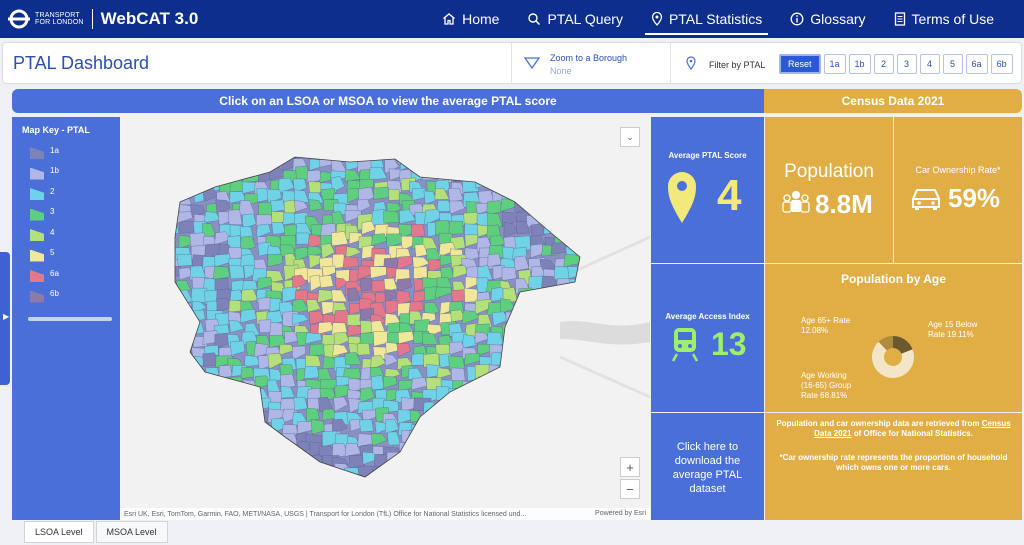  What do you see at coordinates (630, 489) in the screenshot?
I see `zoom-out-button: −` at bounding box center [630, 489].